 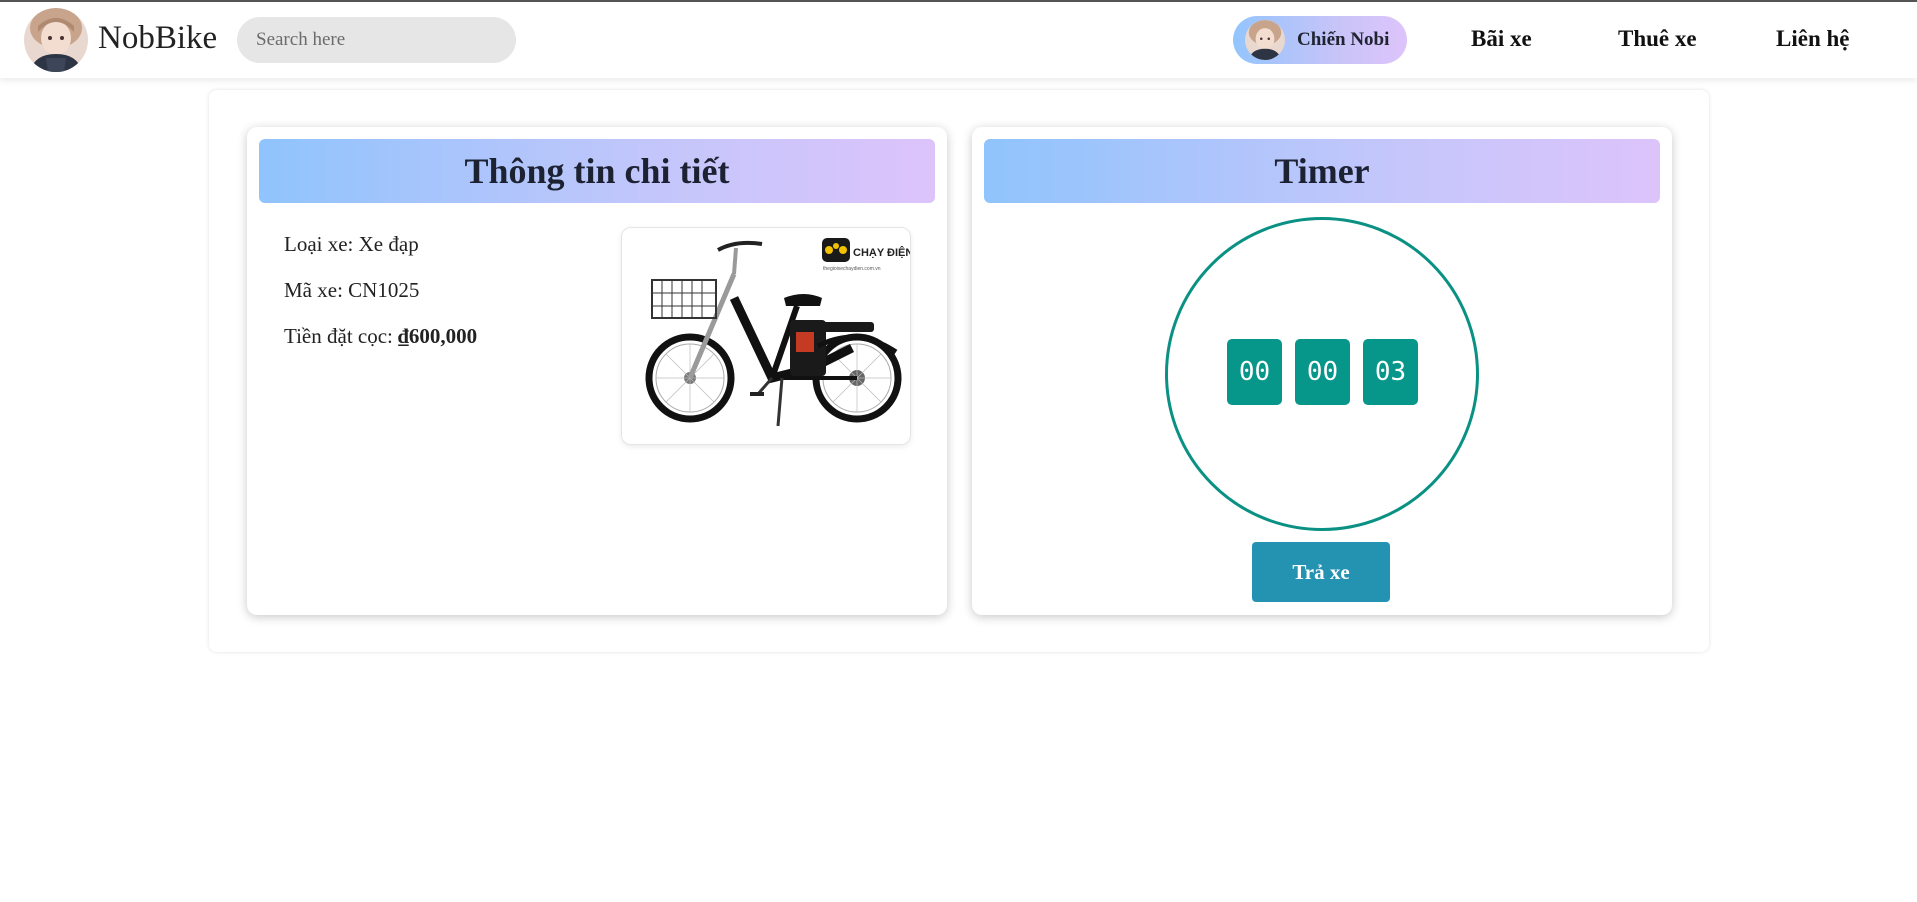 What do you see at coordinates (1322, 171) in the screenshot?
I see `timer-title: Timer` at bounding box center [1322, 171].